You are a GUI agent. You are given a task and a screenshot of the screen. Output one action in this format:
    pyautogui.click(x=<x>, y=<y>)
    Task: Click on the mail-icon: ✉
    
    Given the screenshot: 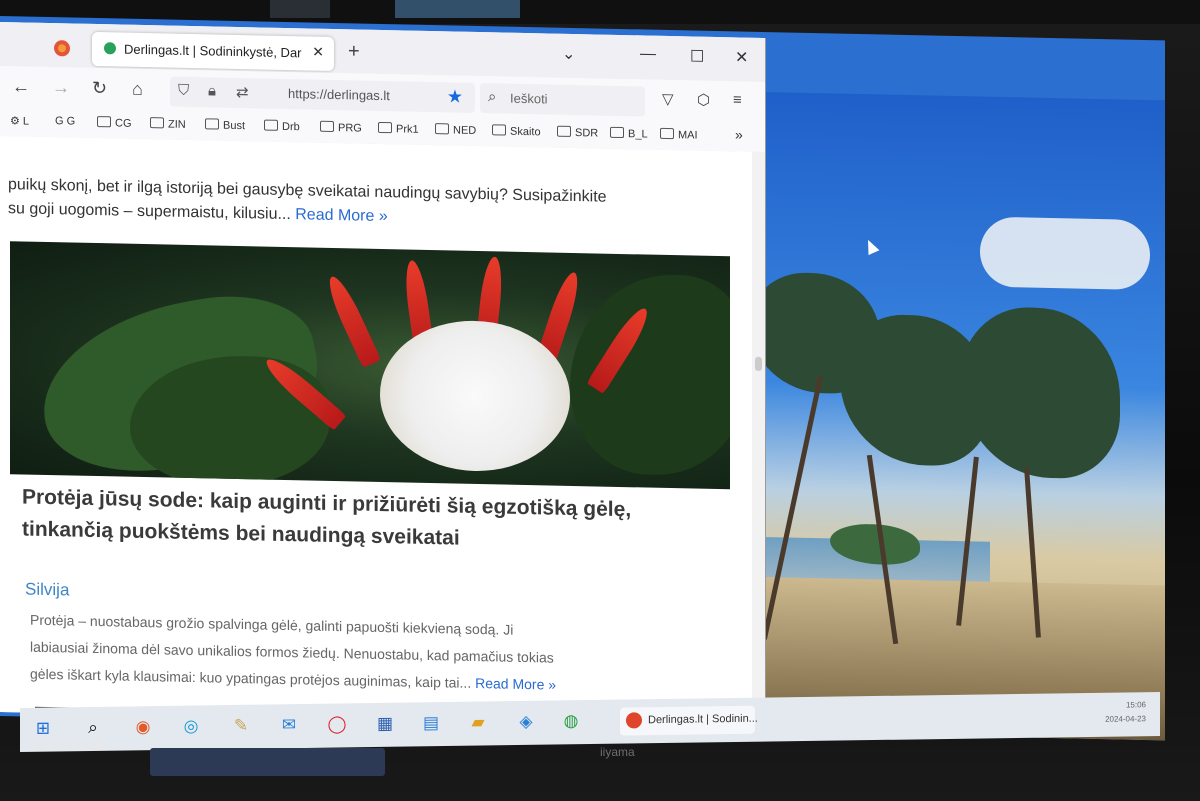 What is the action you would take?
    pyautogui.click(x=289, y=725)
    